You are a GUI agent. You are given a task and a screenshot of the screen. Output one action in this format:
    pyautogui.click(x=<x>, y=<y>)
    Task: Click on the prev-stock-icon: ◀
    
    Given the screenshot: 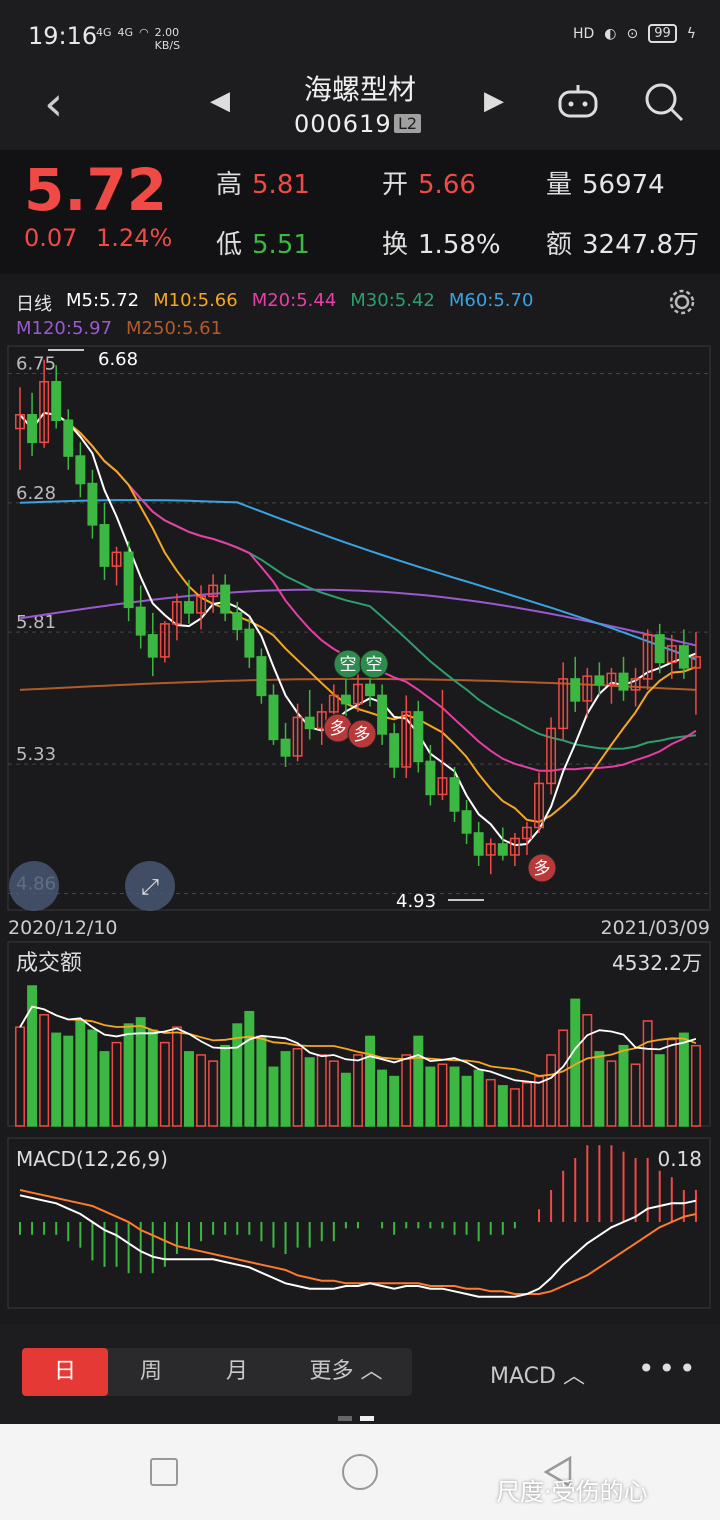 What is the action you would take?
    pyautogui.click(x=220, y=101)
    